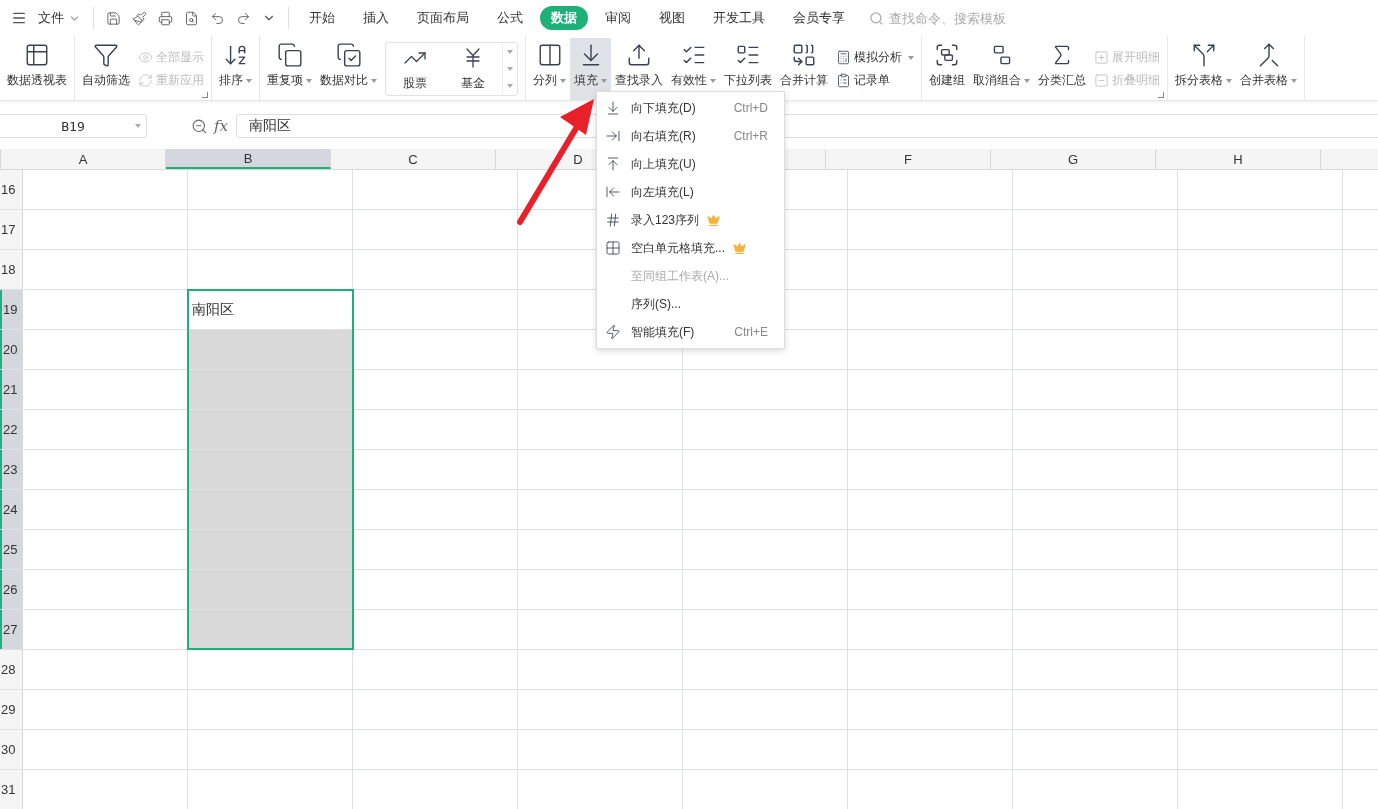  What do you see at coordinates (221, 126) in the screenshot?
I see `fx-label: fx` at bounding box center [221, 126].